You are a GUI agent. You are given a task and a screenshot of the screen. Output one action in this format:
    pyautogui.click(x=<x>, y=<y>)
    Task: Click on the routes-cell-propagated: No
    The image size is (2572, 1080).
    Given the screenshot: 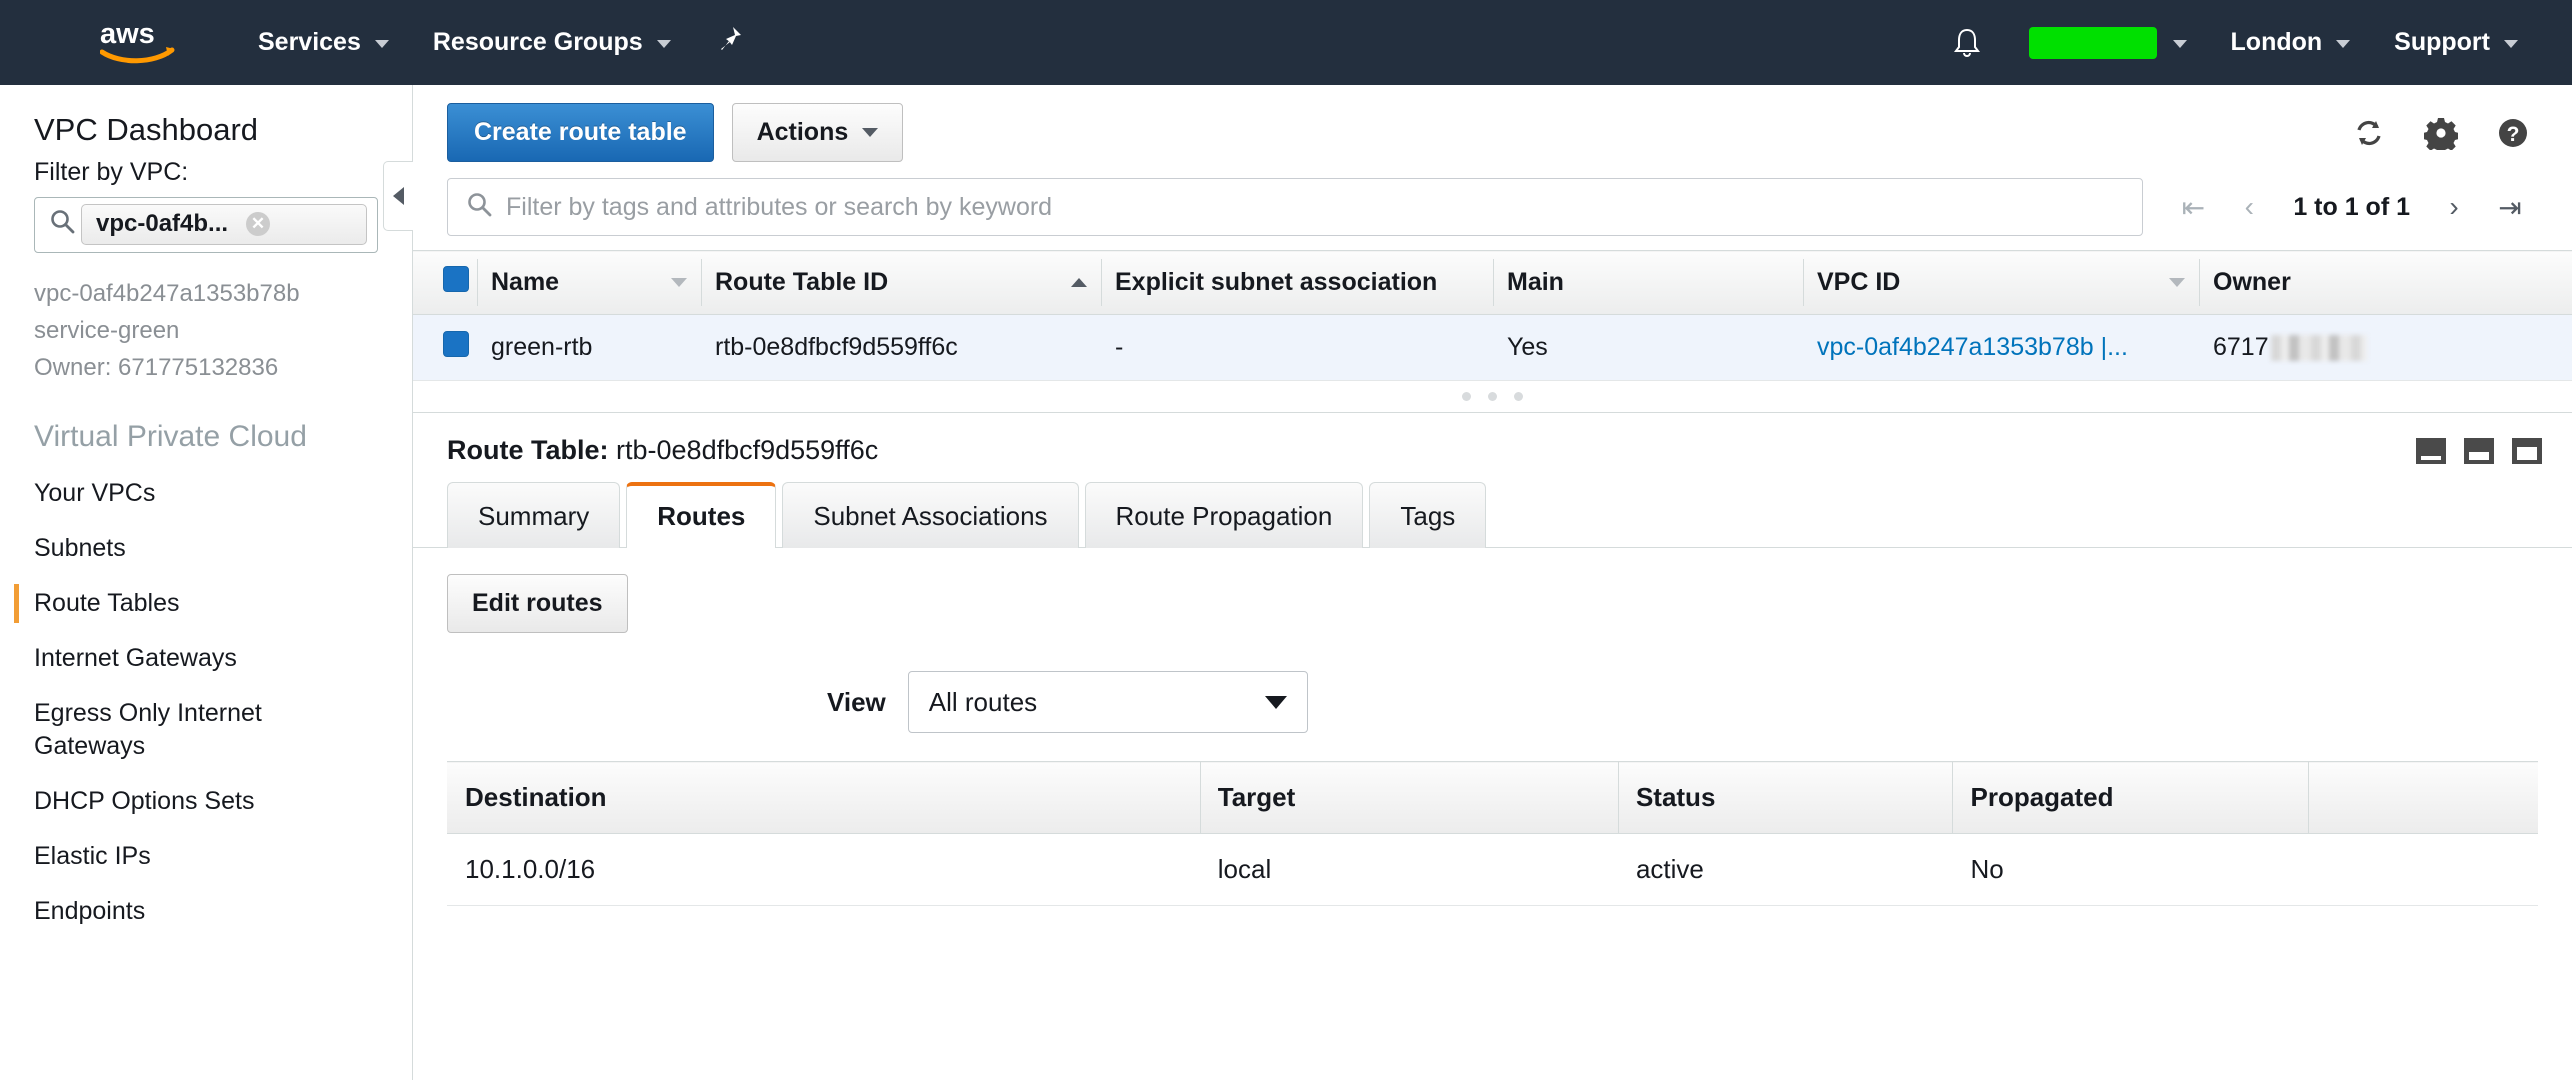 What is the action you would take?
    pyautogui.click(x=2130, y=869)
    